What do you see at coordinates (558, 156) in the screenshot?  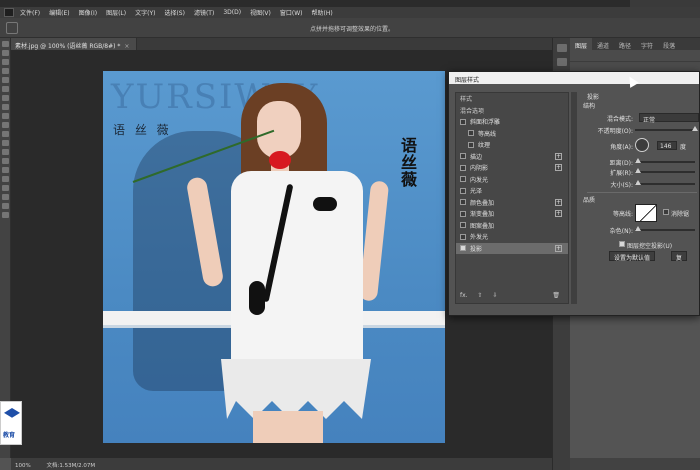 I see `add-stroke-icon: +` at bounding box center [558, 156].